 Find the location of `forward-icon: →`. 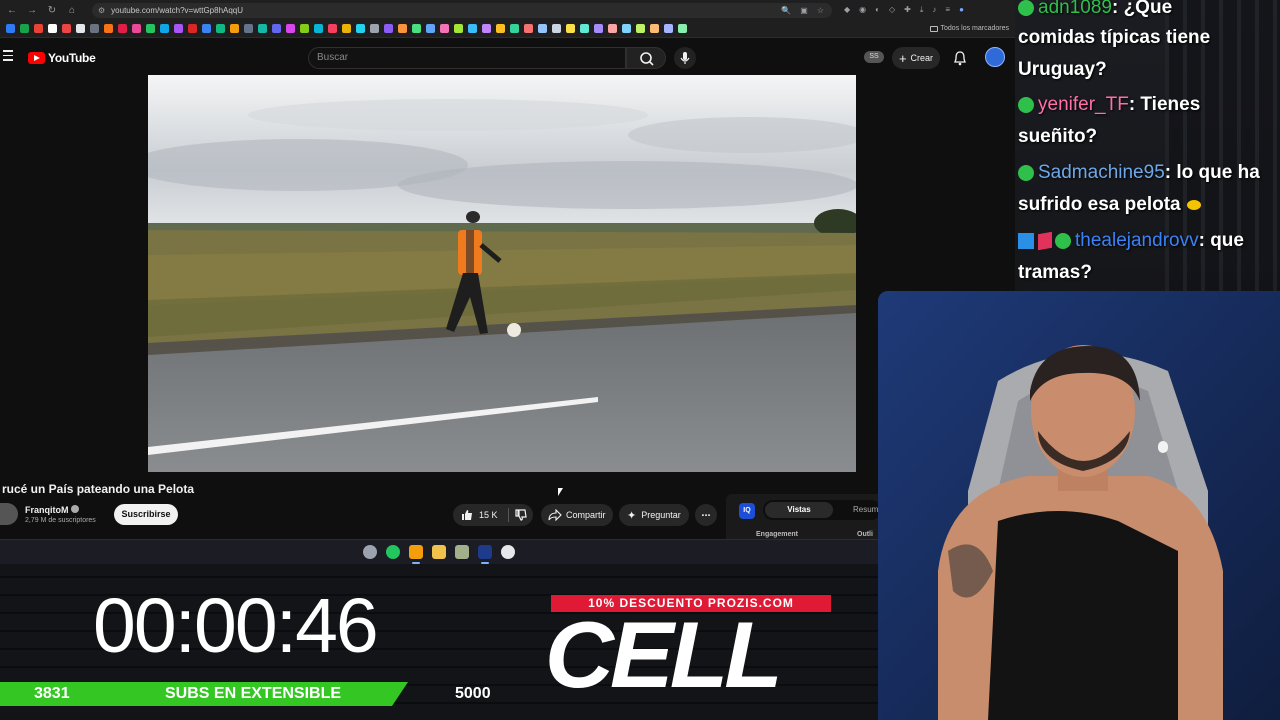

forward-icon: → is located at coordinates (32, 10).